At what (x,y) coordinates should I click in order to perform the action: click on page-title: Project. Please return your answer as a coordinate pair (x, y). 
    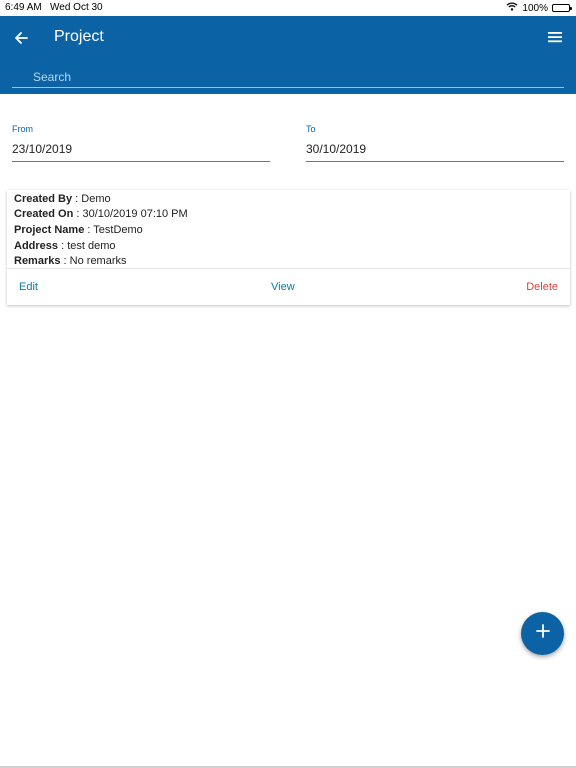
    Looking at the image, I should click on (79, 36).